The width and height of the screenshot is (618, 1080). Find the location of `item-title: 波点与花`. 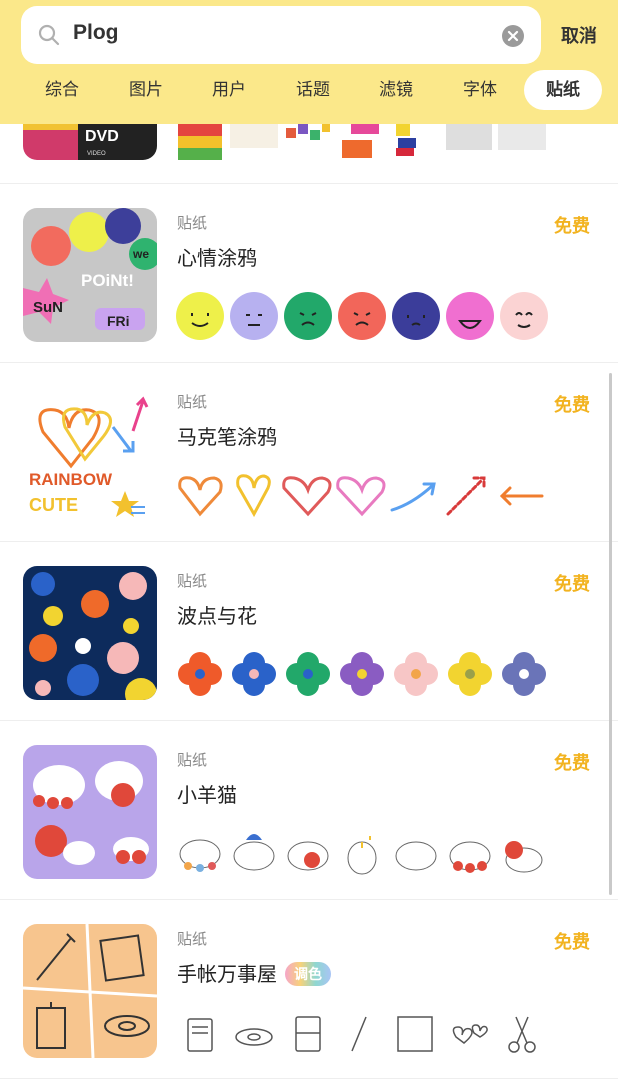

item-title: 波点与花 is located at coordinates (217, 617).